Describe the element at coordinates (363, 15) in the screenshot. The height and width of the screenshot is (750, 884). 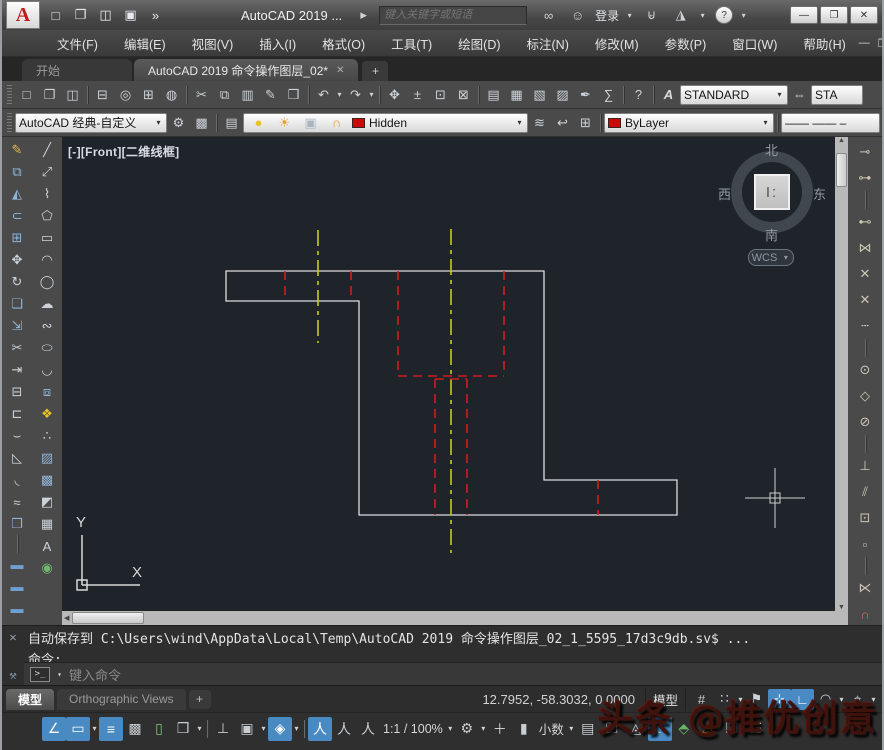
I see `title-arrow-icon: ▸` at that location.